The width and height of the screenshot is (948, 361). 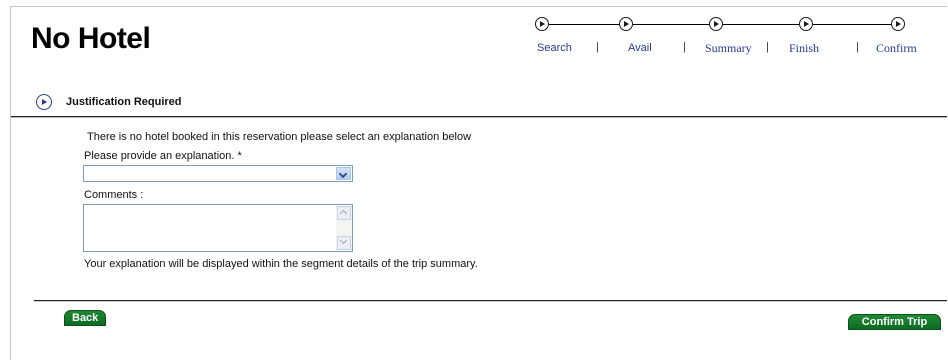 I want to click on step-finish-icon, so click(x=806, y=24).